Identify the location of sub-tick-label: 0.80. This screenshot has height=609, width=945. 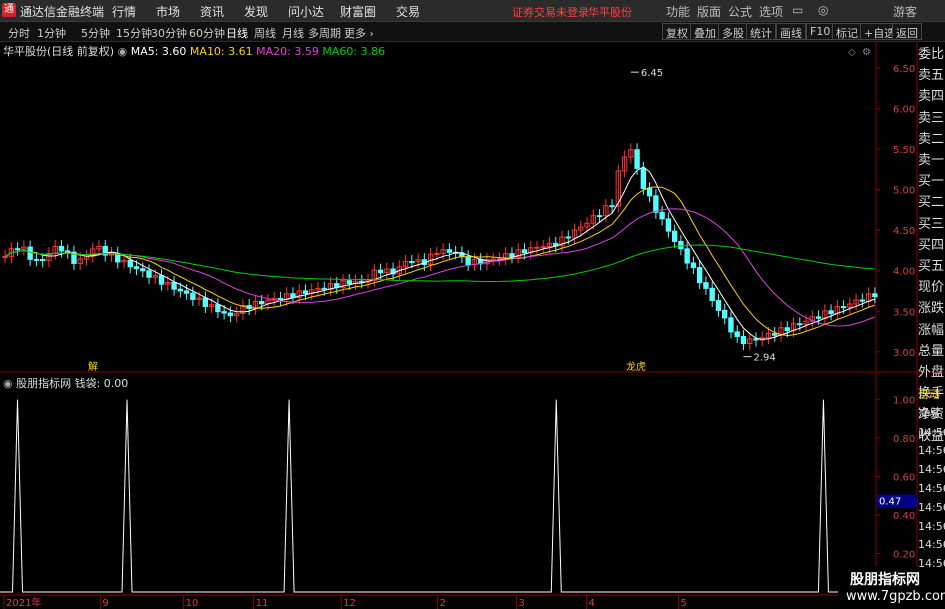
(904, 439).